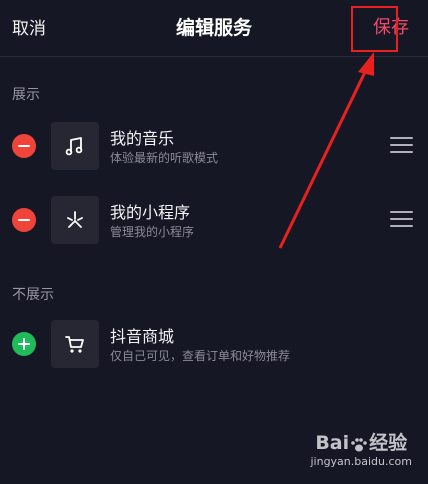  I want to click on mini-program-icon, so click(75, 220).